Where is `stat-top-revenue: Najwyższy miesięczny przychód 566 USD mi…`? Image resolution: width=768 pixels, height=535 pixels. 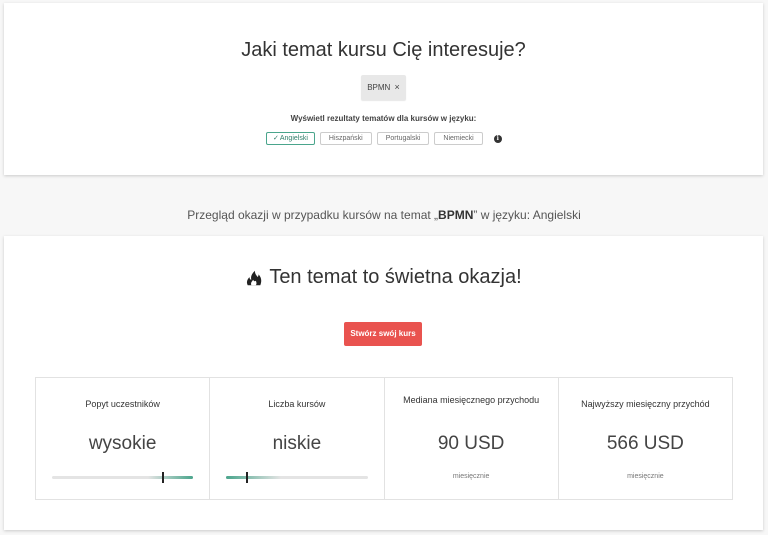 stat-top-revenue: Najwyższy miesięczny przychód 566 USD mi… is located at coordinates (645, 438).